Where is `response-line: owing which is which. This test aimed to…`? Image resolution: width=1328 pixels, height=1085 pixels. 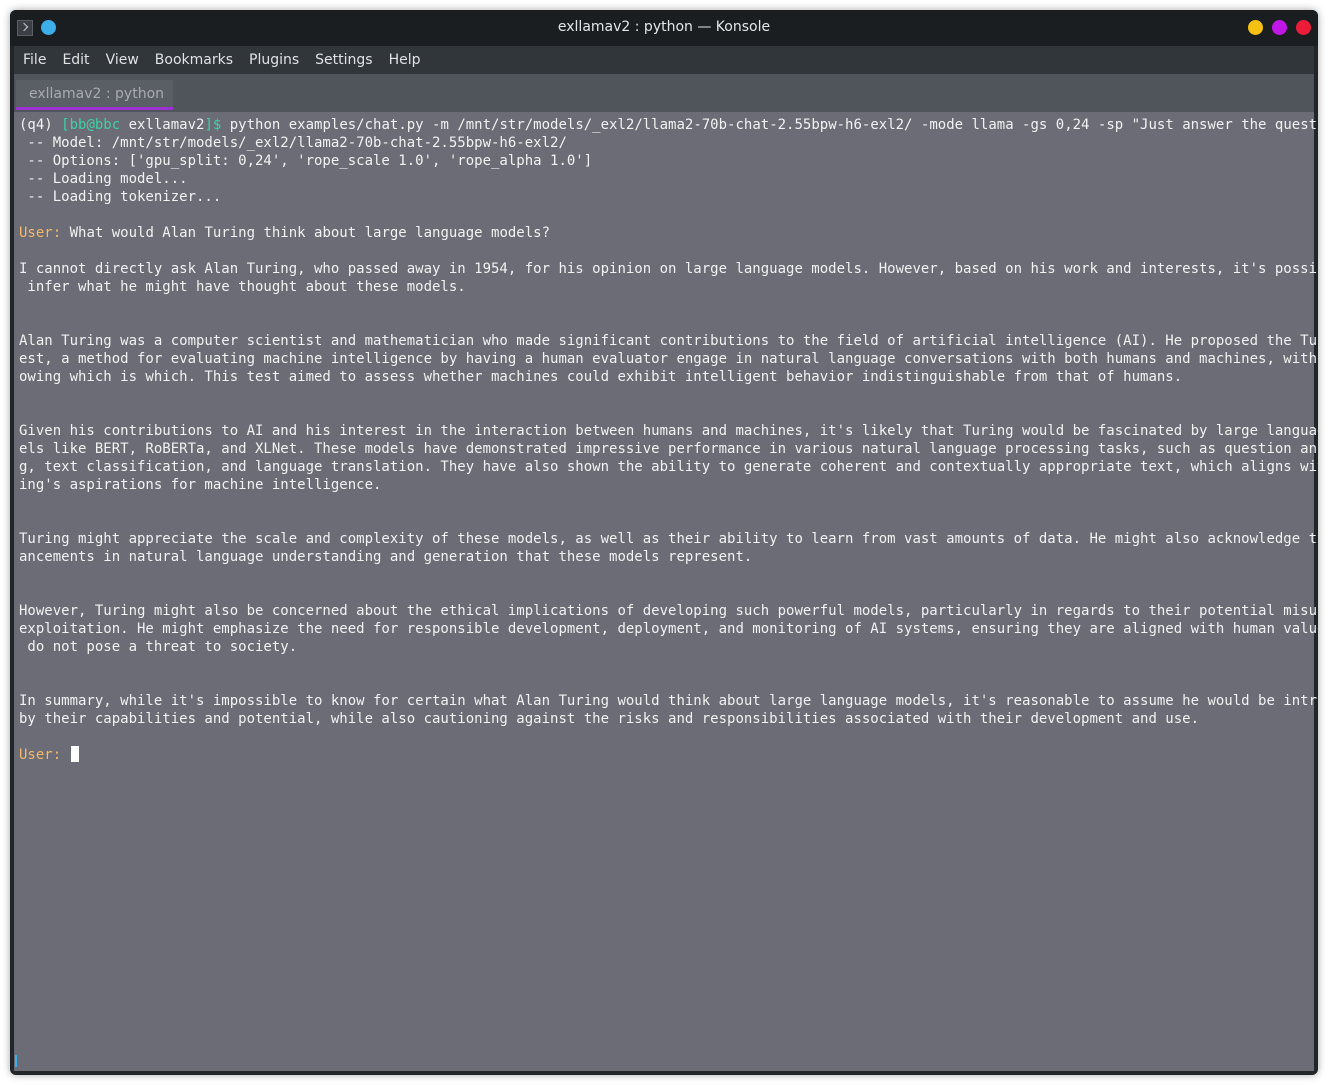
response-line: owing which is which. This test aimed to… is located at coordinates (601, 377).